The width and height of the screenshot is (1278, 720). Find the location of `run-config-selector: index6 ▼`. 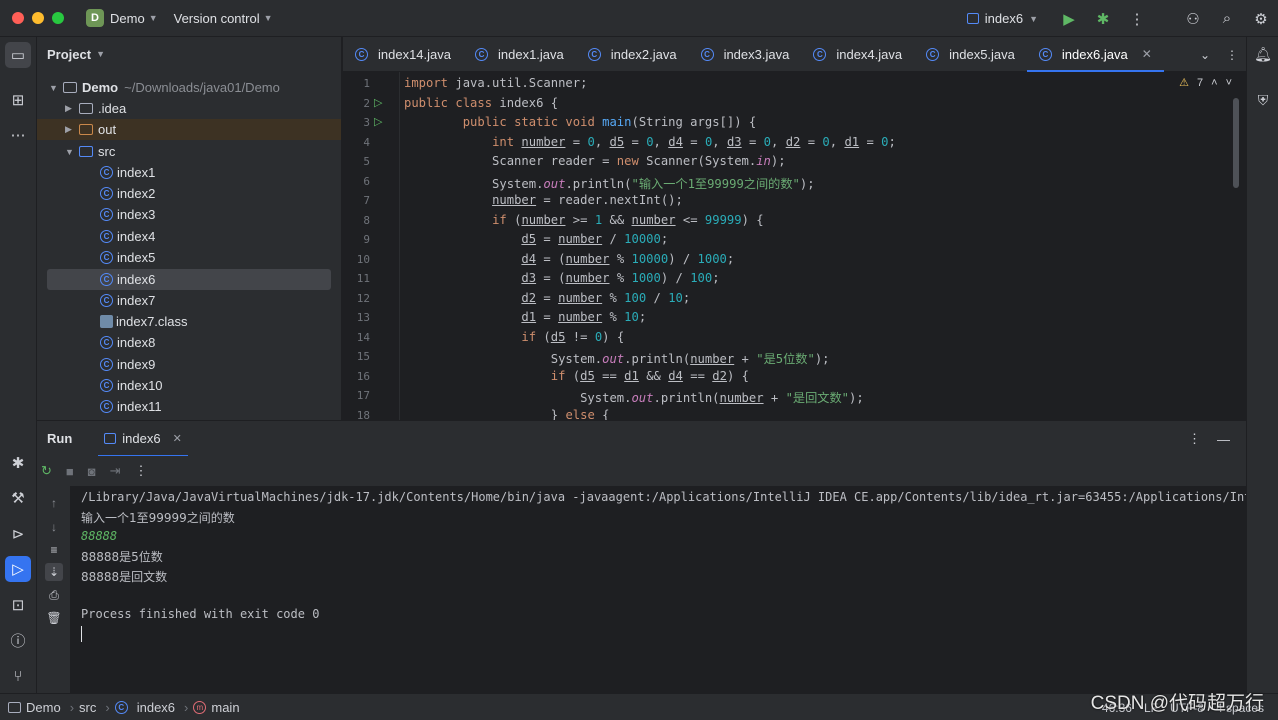

run-config-selector: index6 ▼ is located at coordinates (1002, 18).